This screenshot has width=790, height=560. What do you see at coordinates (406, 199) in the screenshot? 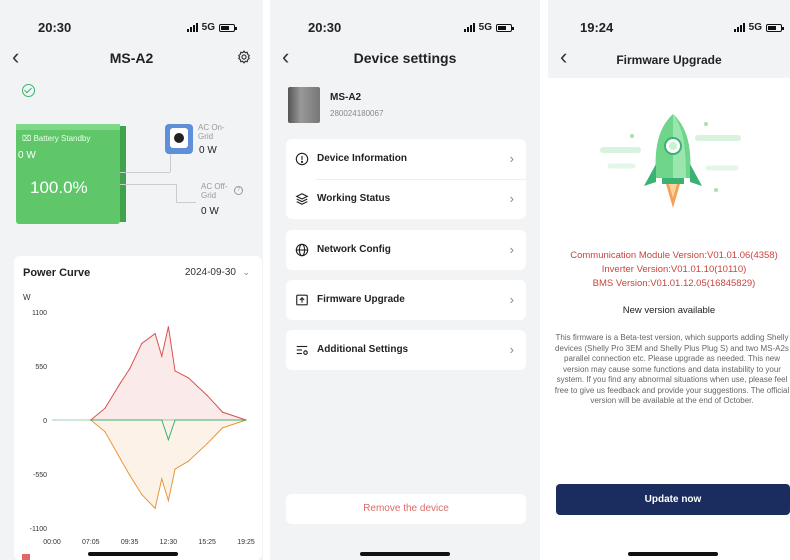
I see `menu-item-working-status: Working Status ›` at bounding box center [406, 199].